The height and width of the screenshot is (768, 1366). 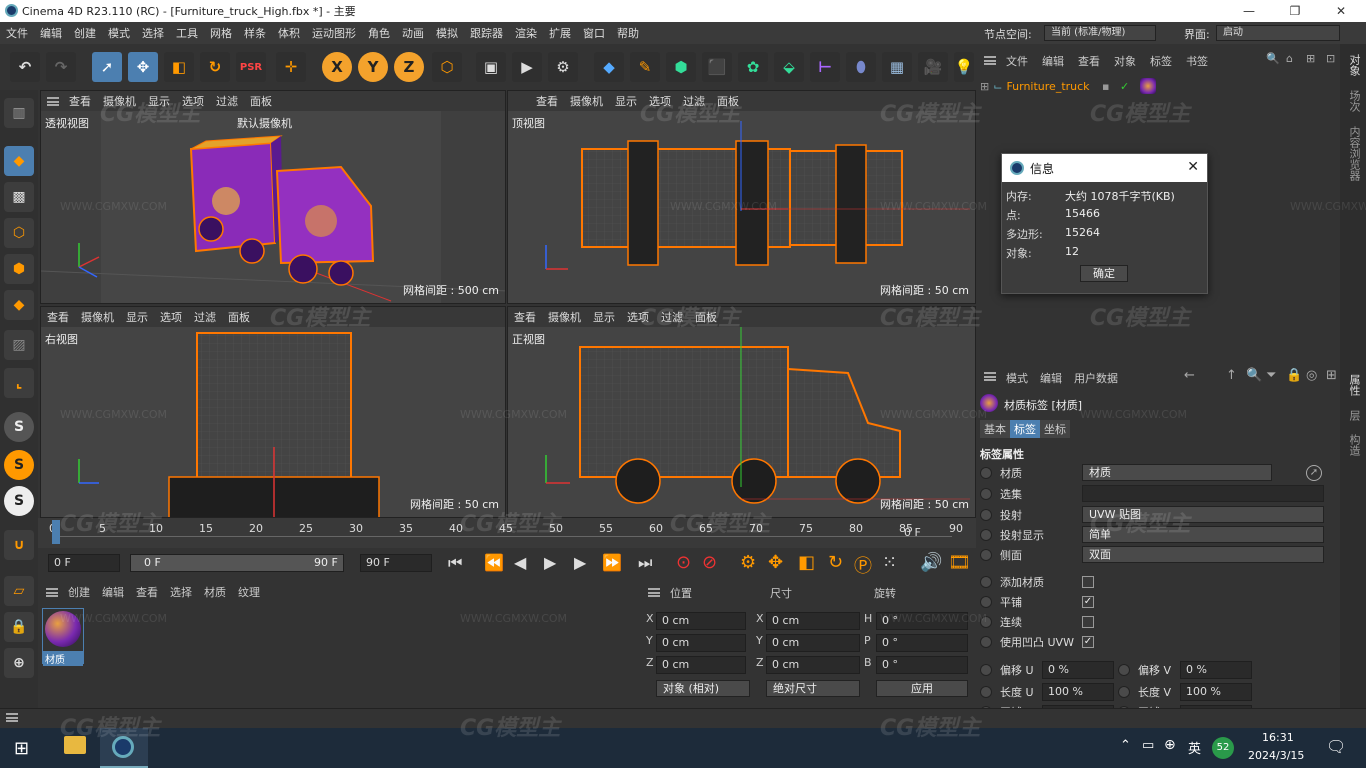 What do you see at coordinates (19, 501) in the screenshot?
I see `solo-hierarchy-icon: S` at bounding box center [19, 501].